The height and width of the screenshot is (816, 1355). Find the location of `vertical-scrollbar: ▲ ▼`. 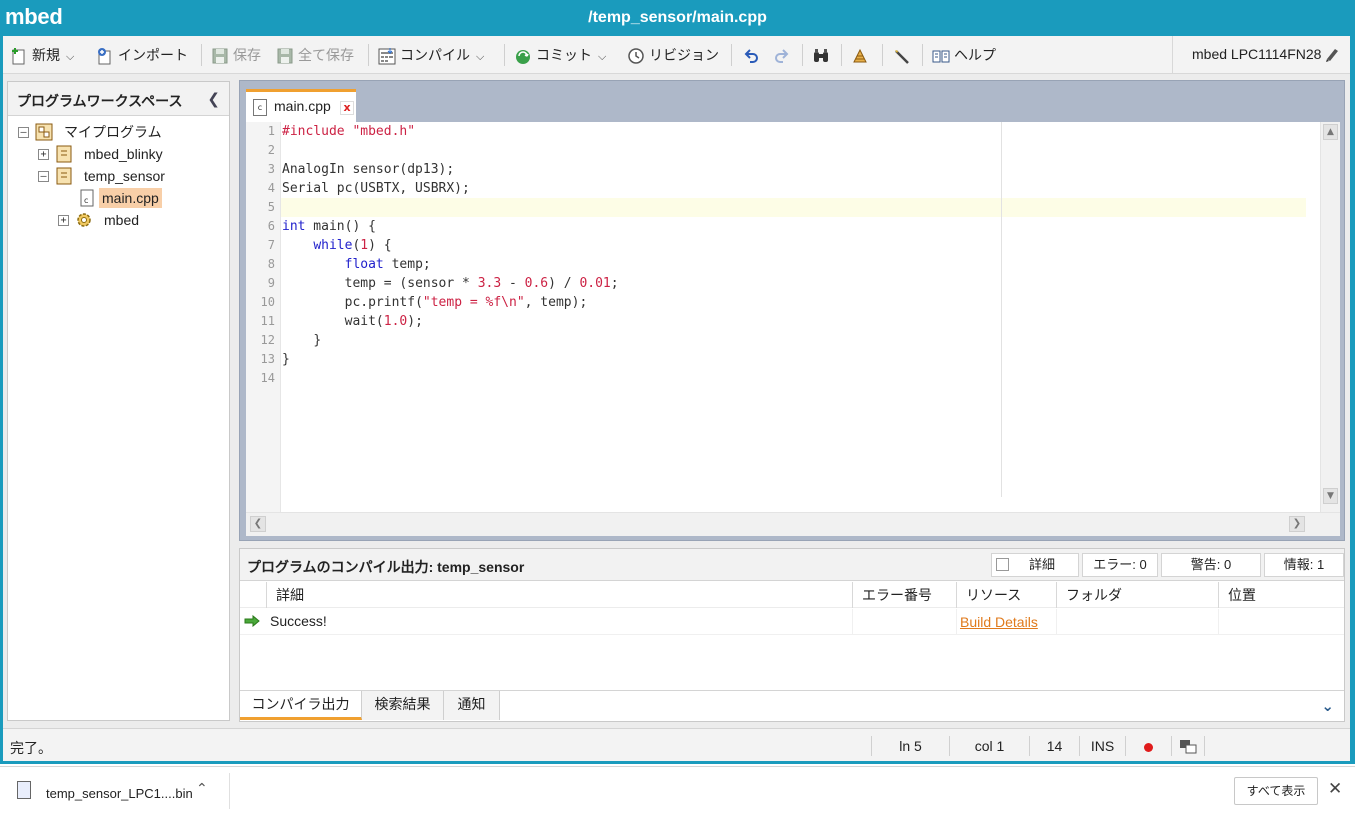

vertical-scrollbar: ▲ ▼ is located at coordinates (1330, 317).